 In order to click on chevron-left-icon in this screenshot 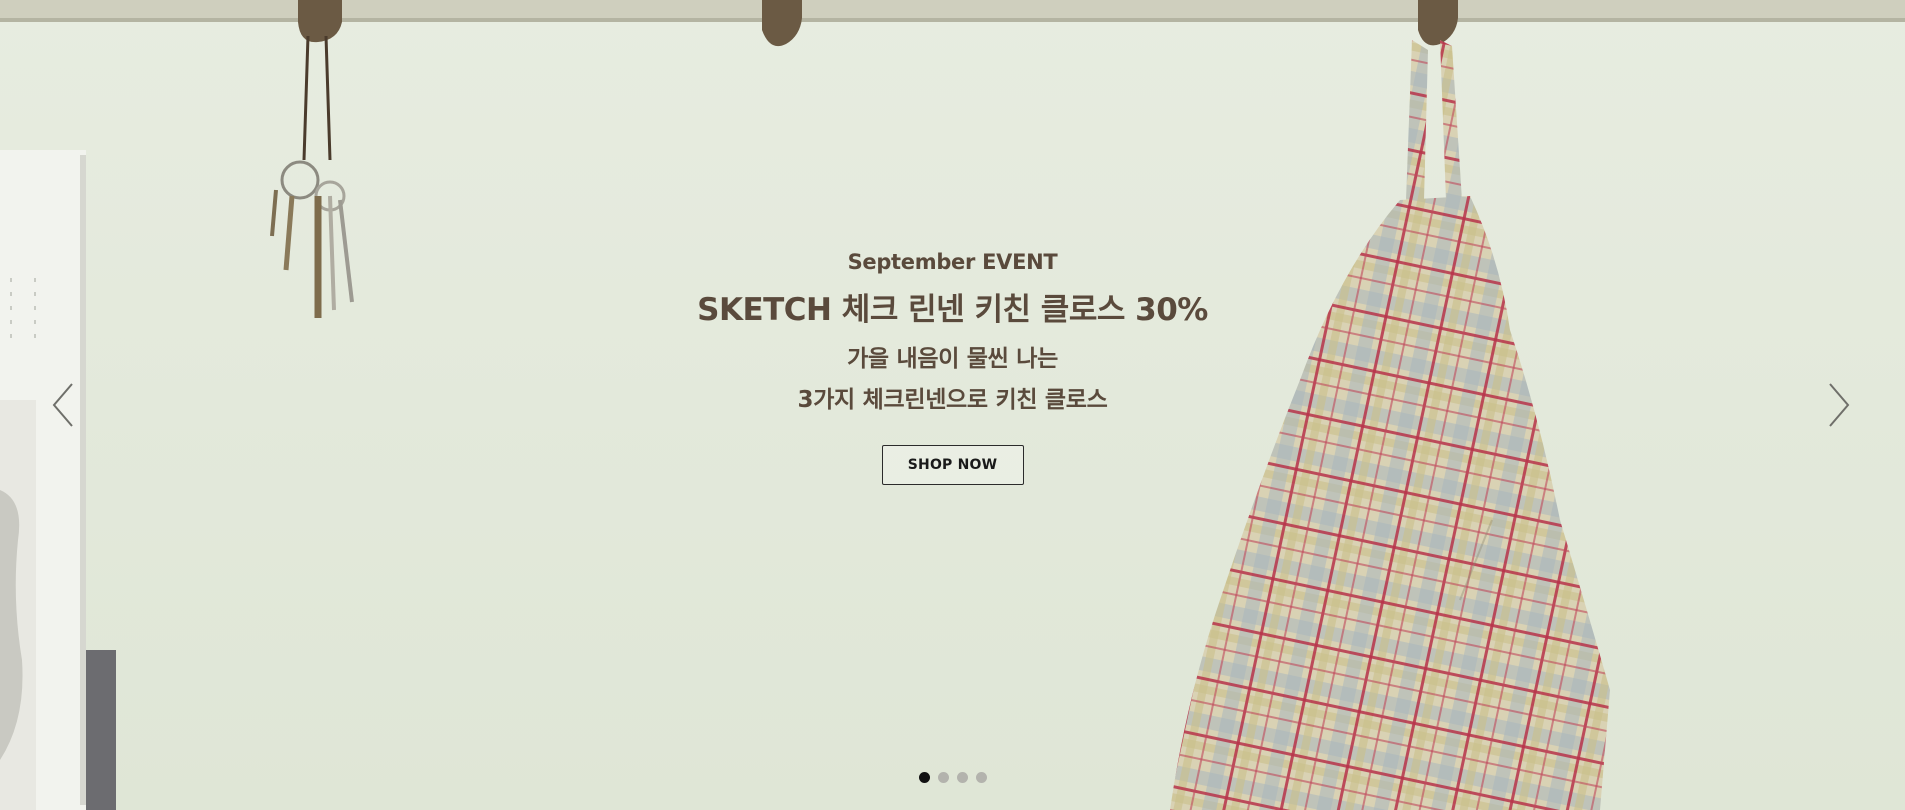, I will do `click(62, 405)`.